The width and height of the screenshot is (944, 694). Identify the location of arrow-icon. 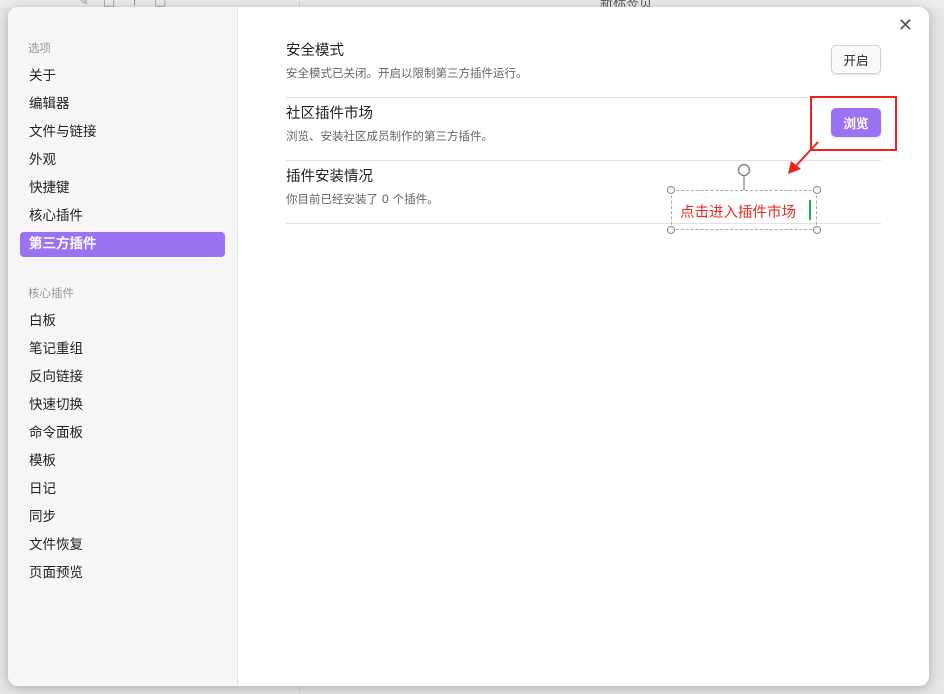
(778, 165).